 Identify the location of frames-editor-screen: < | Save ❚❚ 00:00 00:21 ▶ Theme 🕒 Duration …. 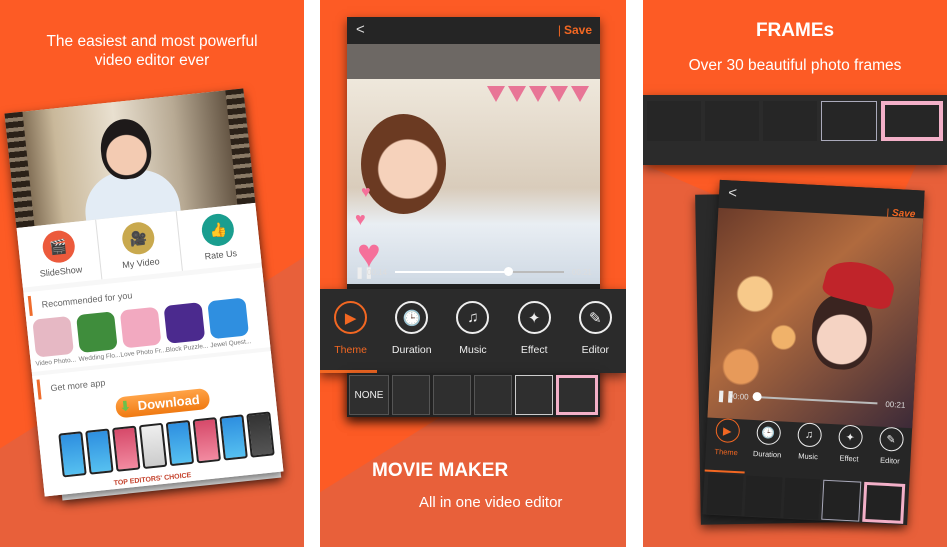
(813, 352).